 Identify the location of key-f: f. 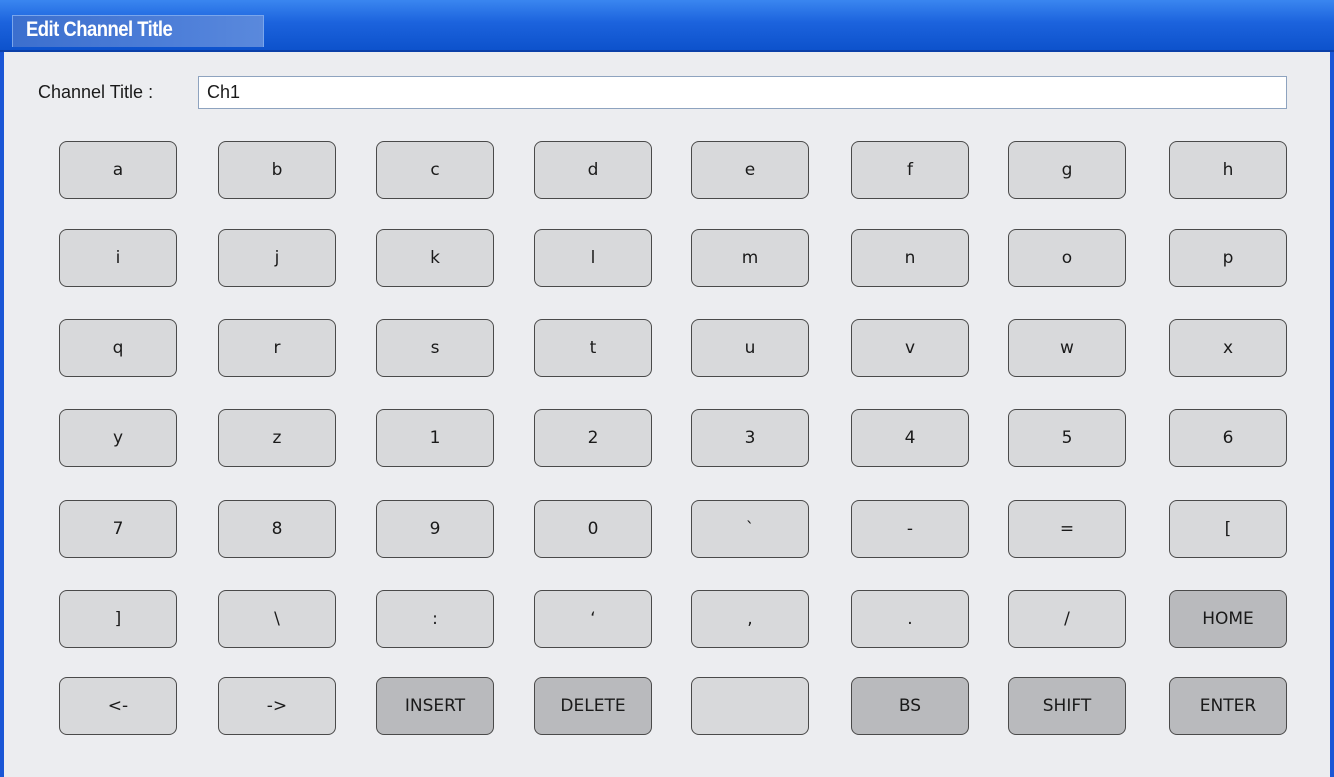
(910, 170).